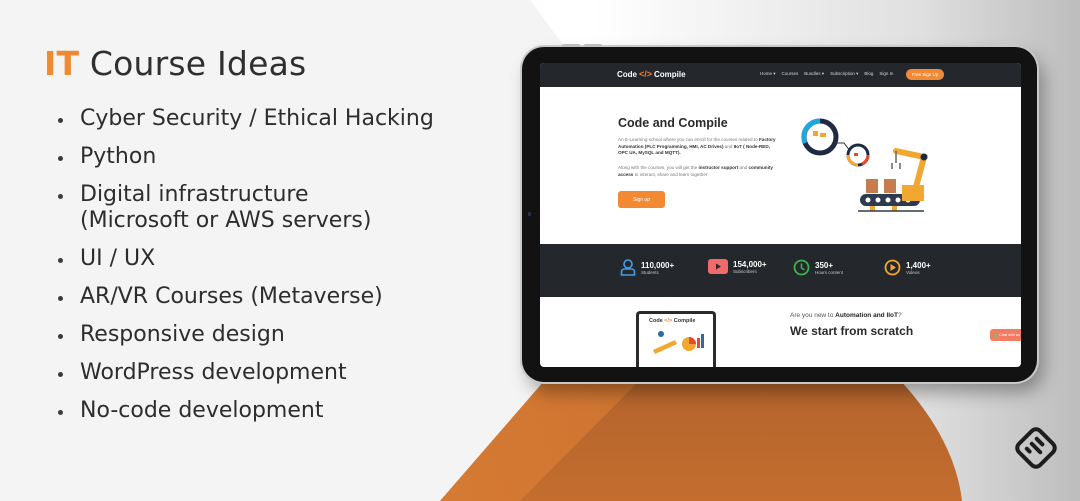 The image size is (1080, 501). Describe the element at coordinates (641, 199) in the screenshot. I see `signup-button: Sign up` at that location.